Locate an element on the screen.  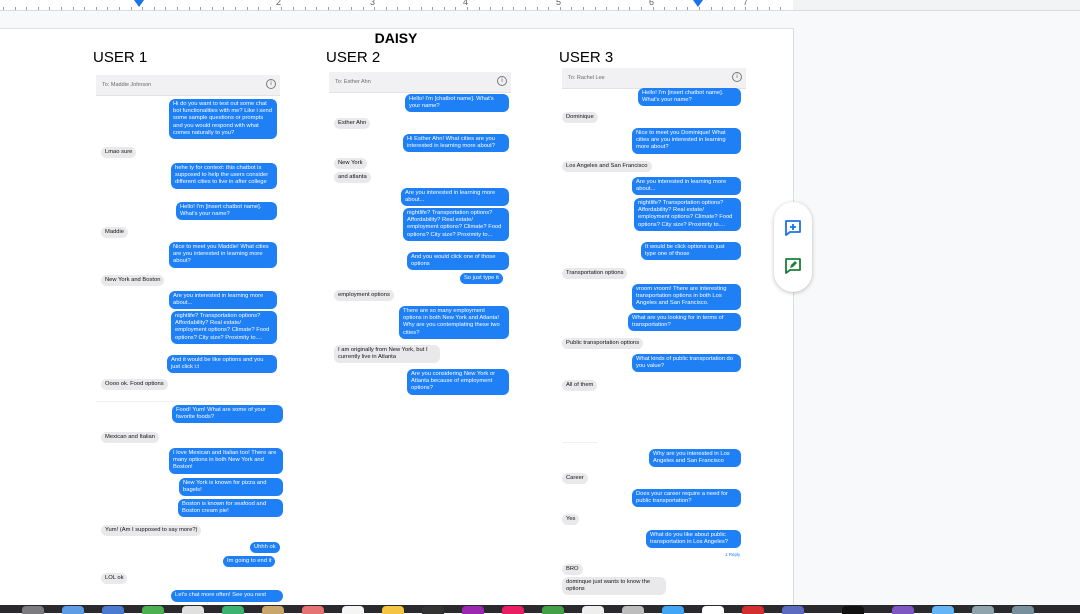
message-bubble: Yum! (Am I supposed to say more?) is located at coordinates (151, 531).